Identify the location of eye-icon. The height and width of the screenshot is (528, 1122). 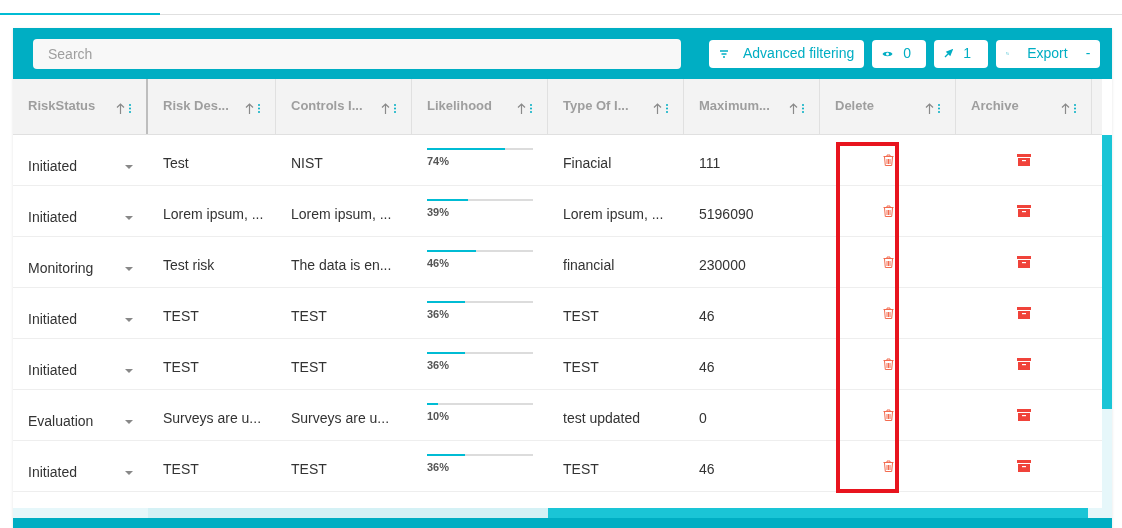
(888, 53).